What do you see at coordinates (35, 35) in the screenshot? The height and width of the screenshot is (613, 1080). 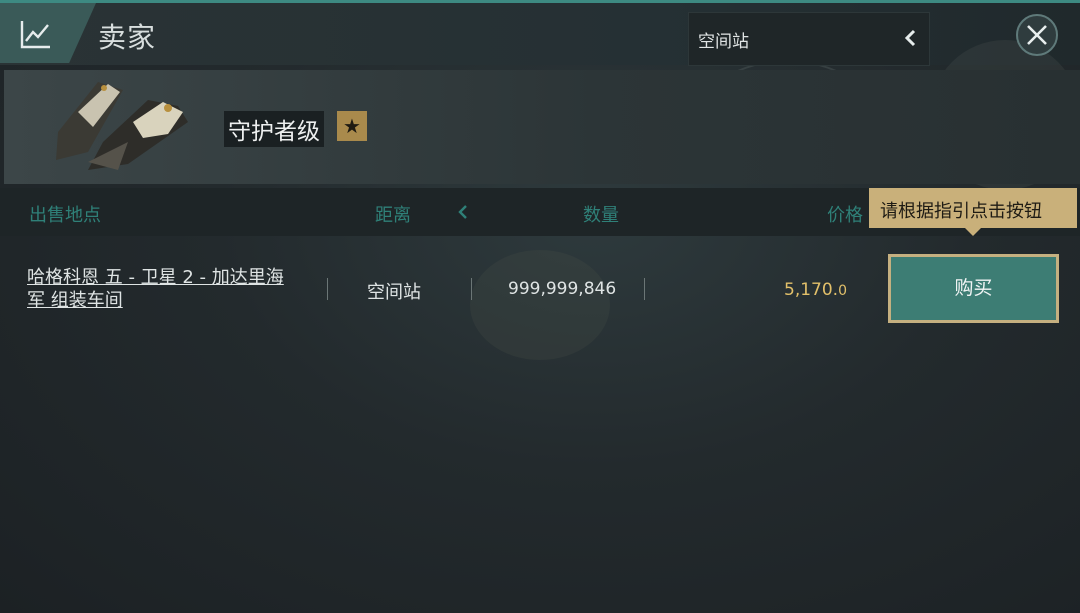 I see `line-chart-icon` at bounding box center [35, 35].